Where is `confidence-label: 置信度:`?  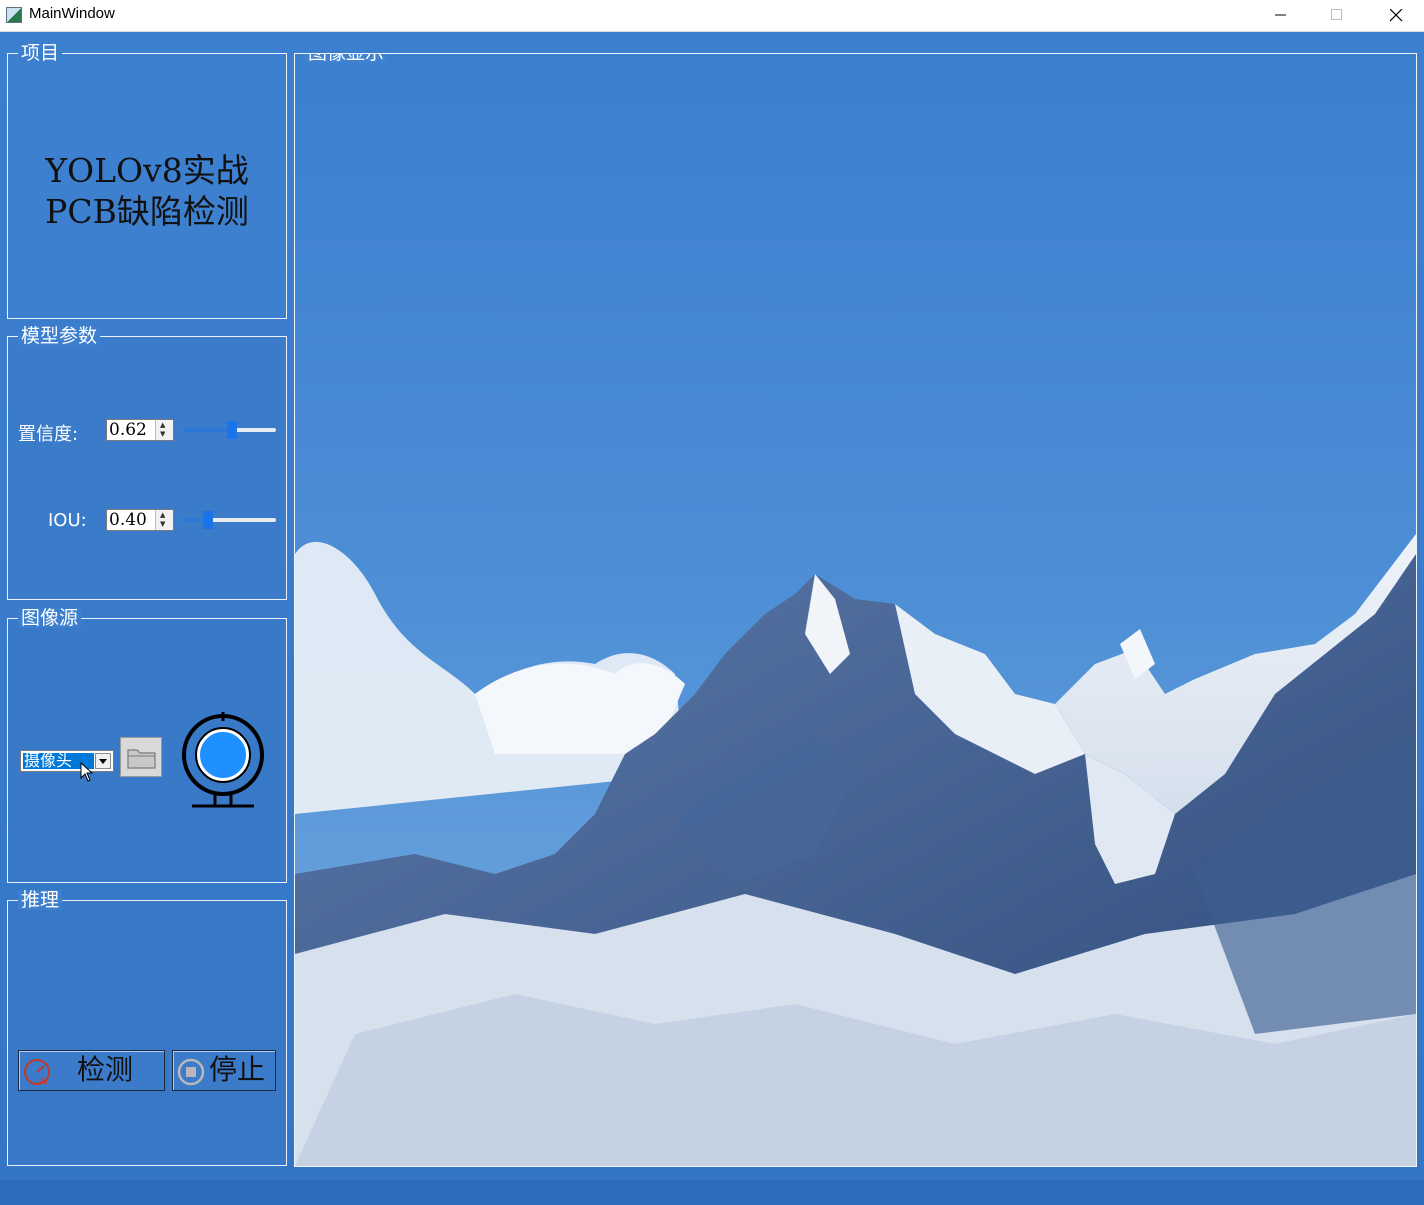
confidence-label: 置信度: is located at coordinates (48, 434).